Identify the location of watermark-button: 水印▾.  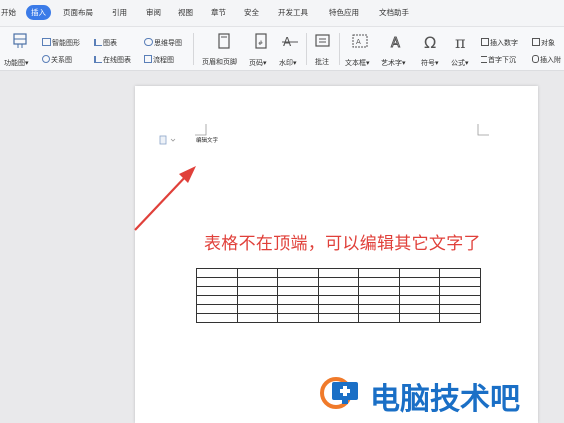
(288, 63).